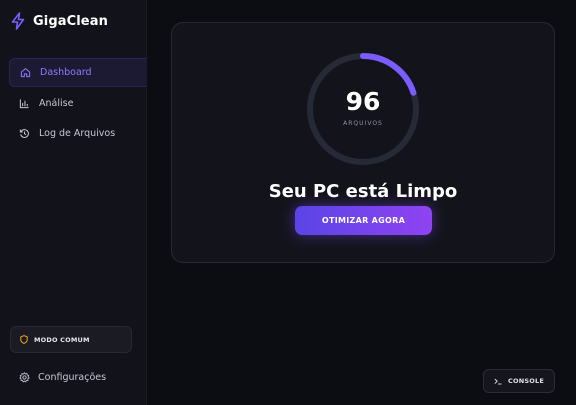 The width and height of the screenshot is (576, 405). I want to click on console-button: CONSOLE, so click(519, 381).